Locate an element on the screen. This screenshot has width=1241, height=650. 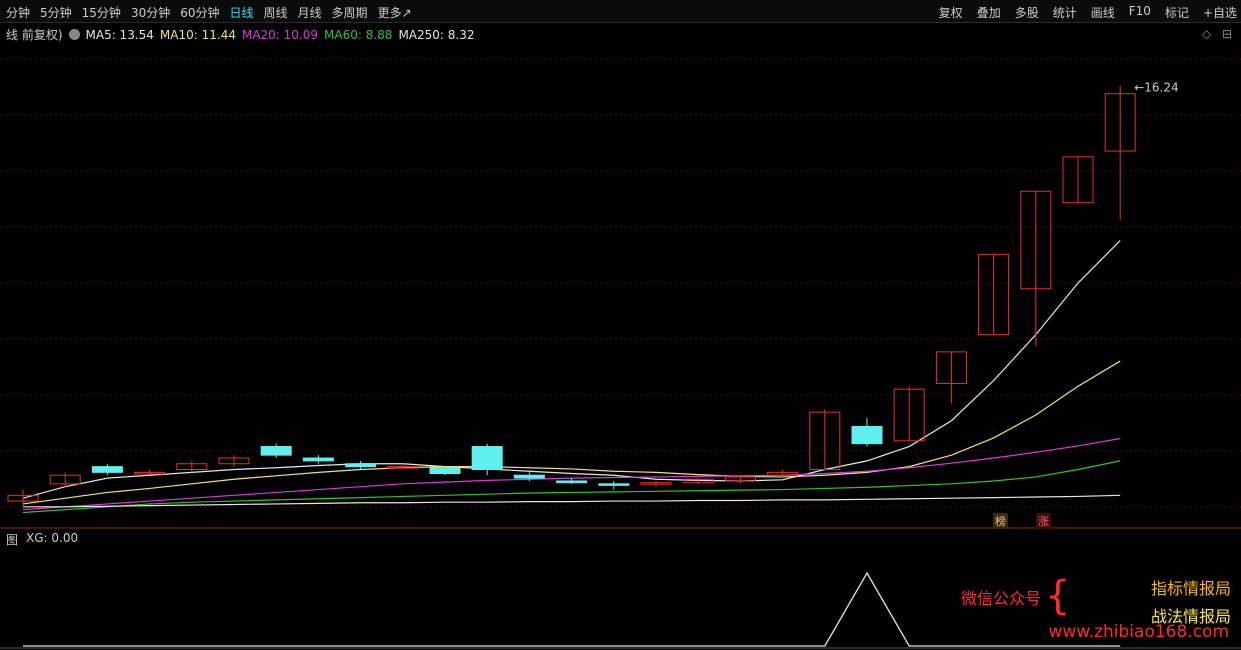
watermark-line1: 指标情报局 is located at coordinates (1190, 588).